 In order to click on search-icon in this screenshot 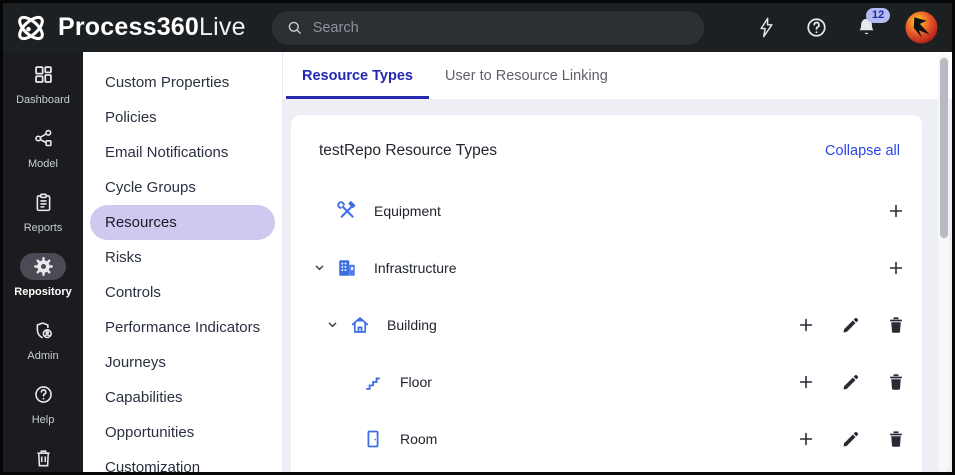, I will do `click(294, 27)`.